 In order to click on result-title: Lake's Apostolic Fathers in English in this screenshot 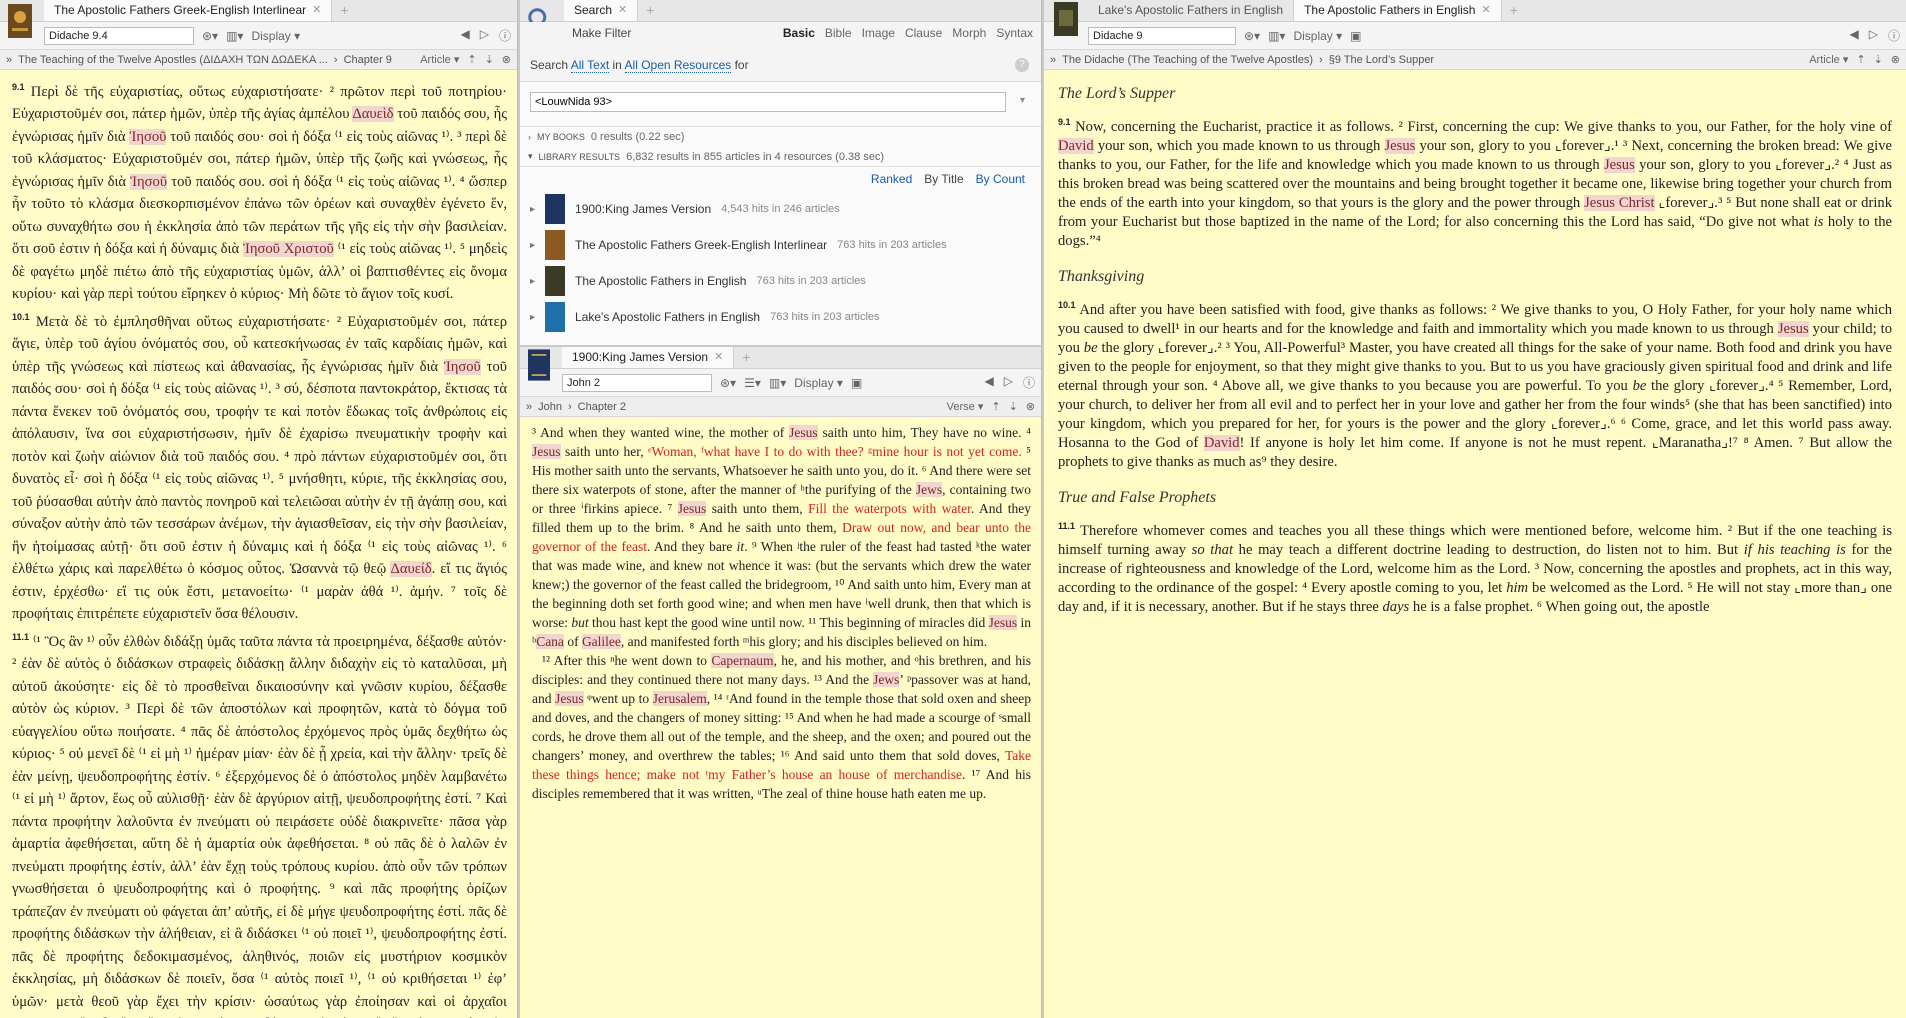, I will do `click(667, 317)`.